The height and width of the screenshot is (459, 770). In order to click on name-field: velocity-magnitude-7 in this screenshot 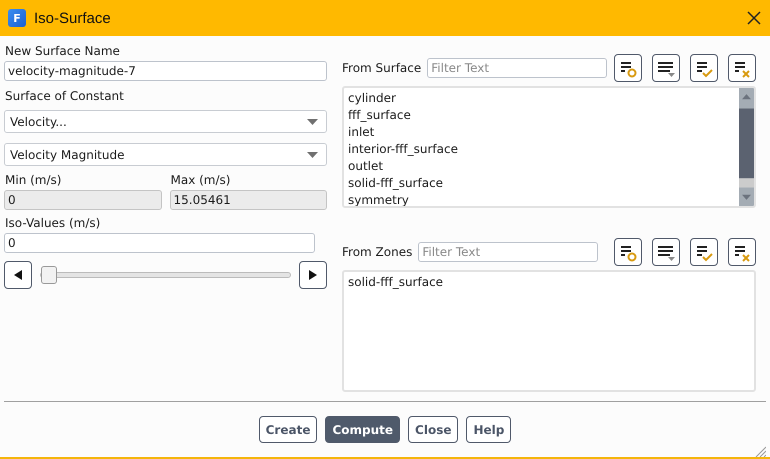, I will do `click(165, 71)`.